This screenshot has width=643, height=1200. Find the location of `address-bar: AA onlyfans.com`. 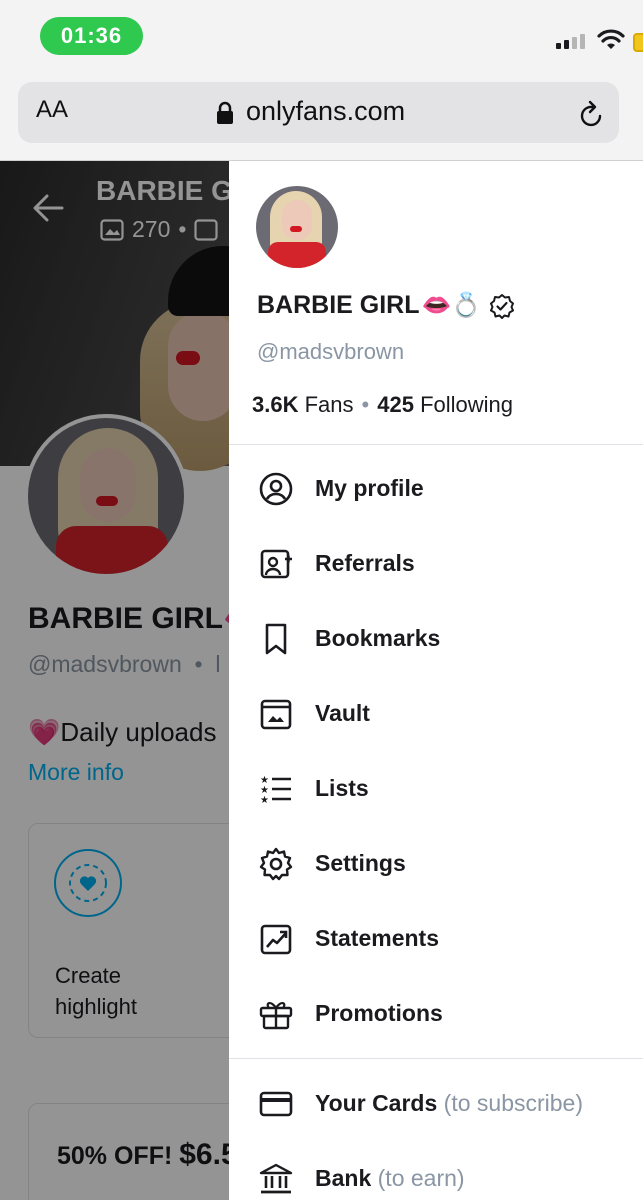

address-bar: AA onlyfans.com is located at coordinates (318, 112).